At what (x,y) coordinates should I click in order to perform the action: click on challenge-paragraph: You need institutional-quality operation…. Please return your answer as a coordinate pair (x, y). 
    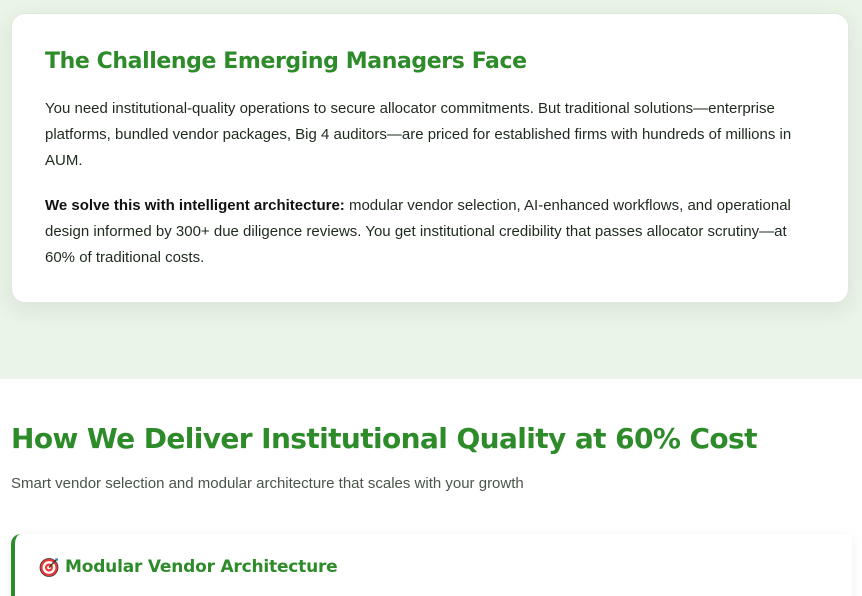
    Looking at the image, I should click on (418, 134).